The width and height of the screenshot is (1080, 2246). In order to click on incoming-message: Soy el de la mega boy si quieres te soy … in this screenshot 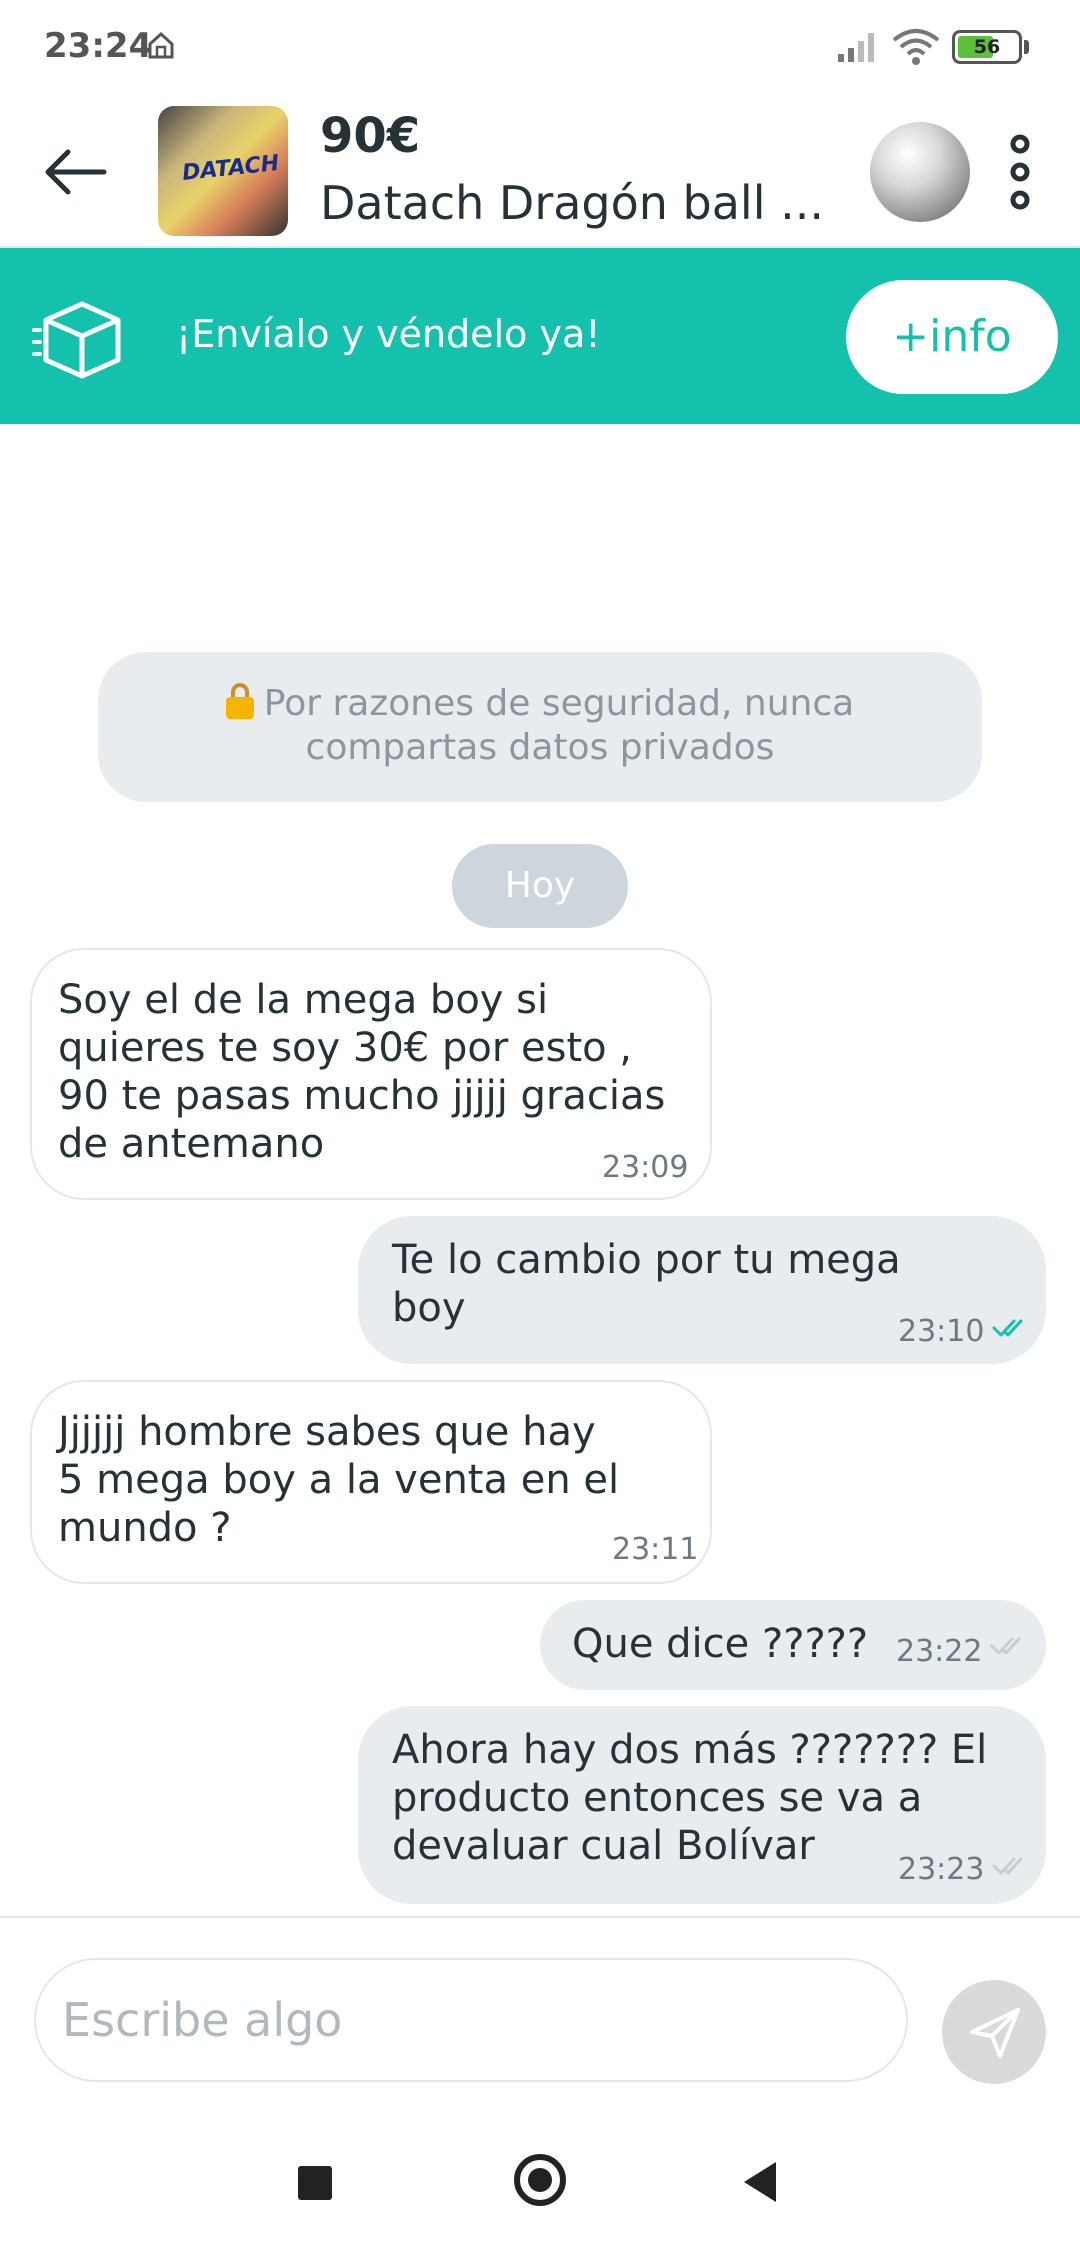, I will do `click(371, 1074)`.